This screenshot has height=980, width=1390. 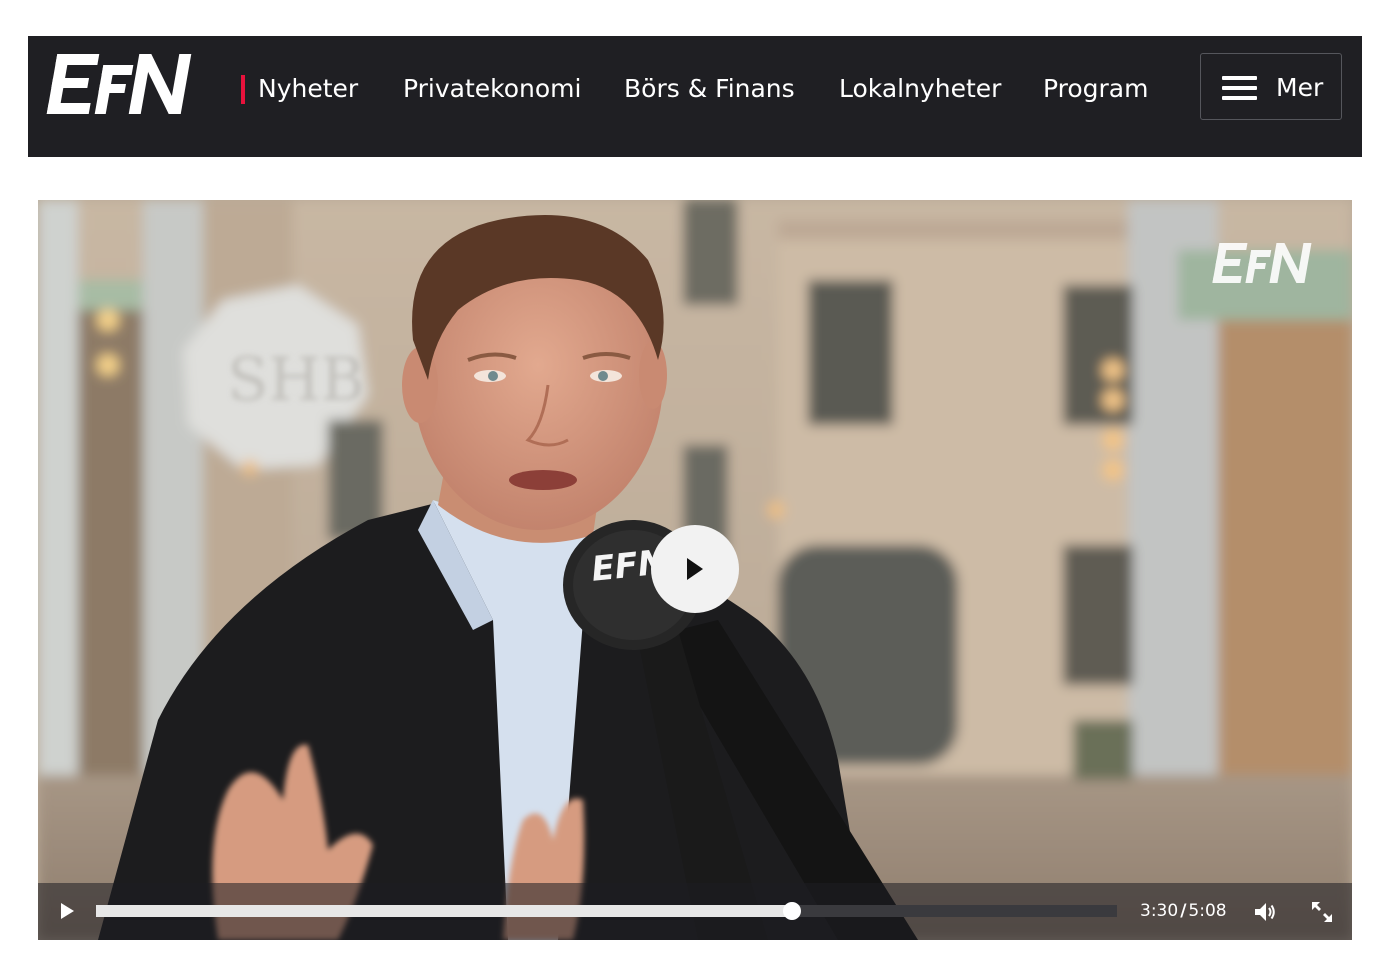 I want to click on current-time: 3:30, so click(x=1159, y=911).